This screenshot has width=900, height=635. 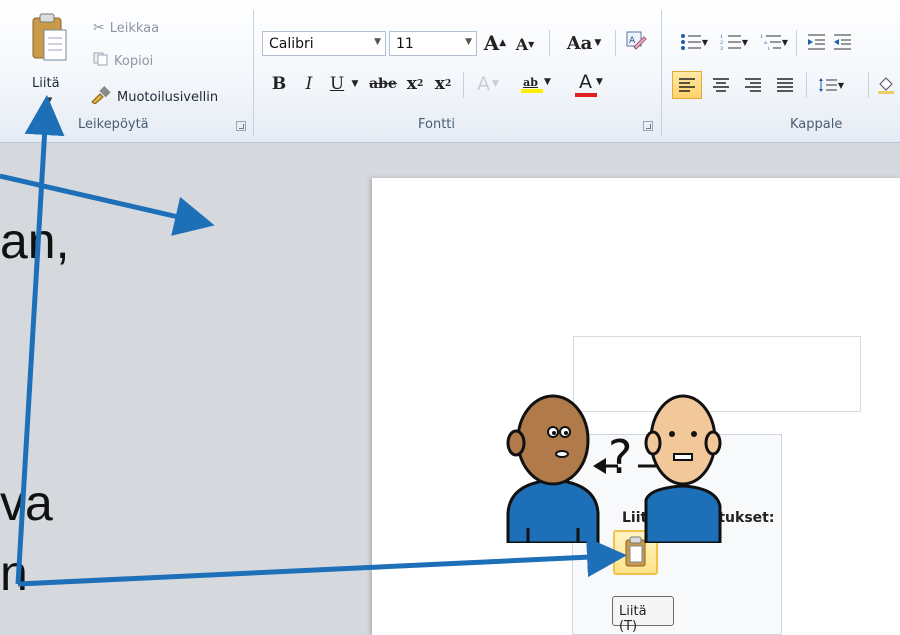 I want to click on highlight-color-bar, so click(x=532, y=90).